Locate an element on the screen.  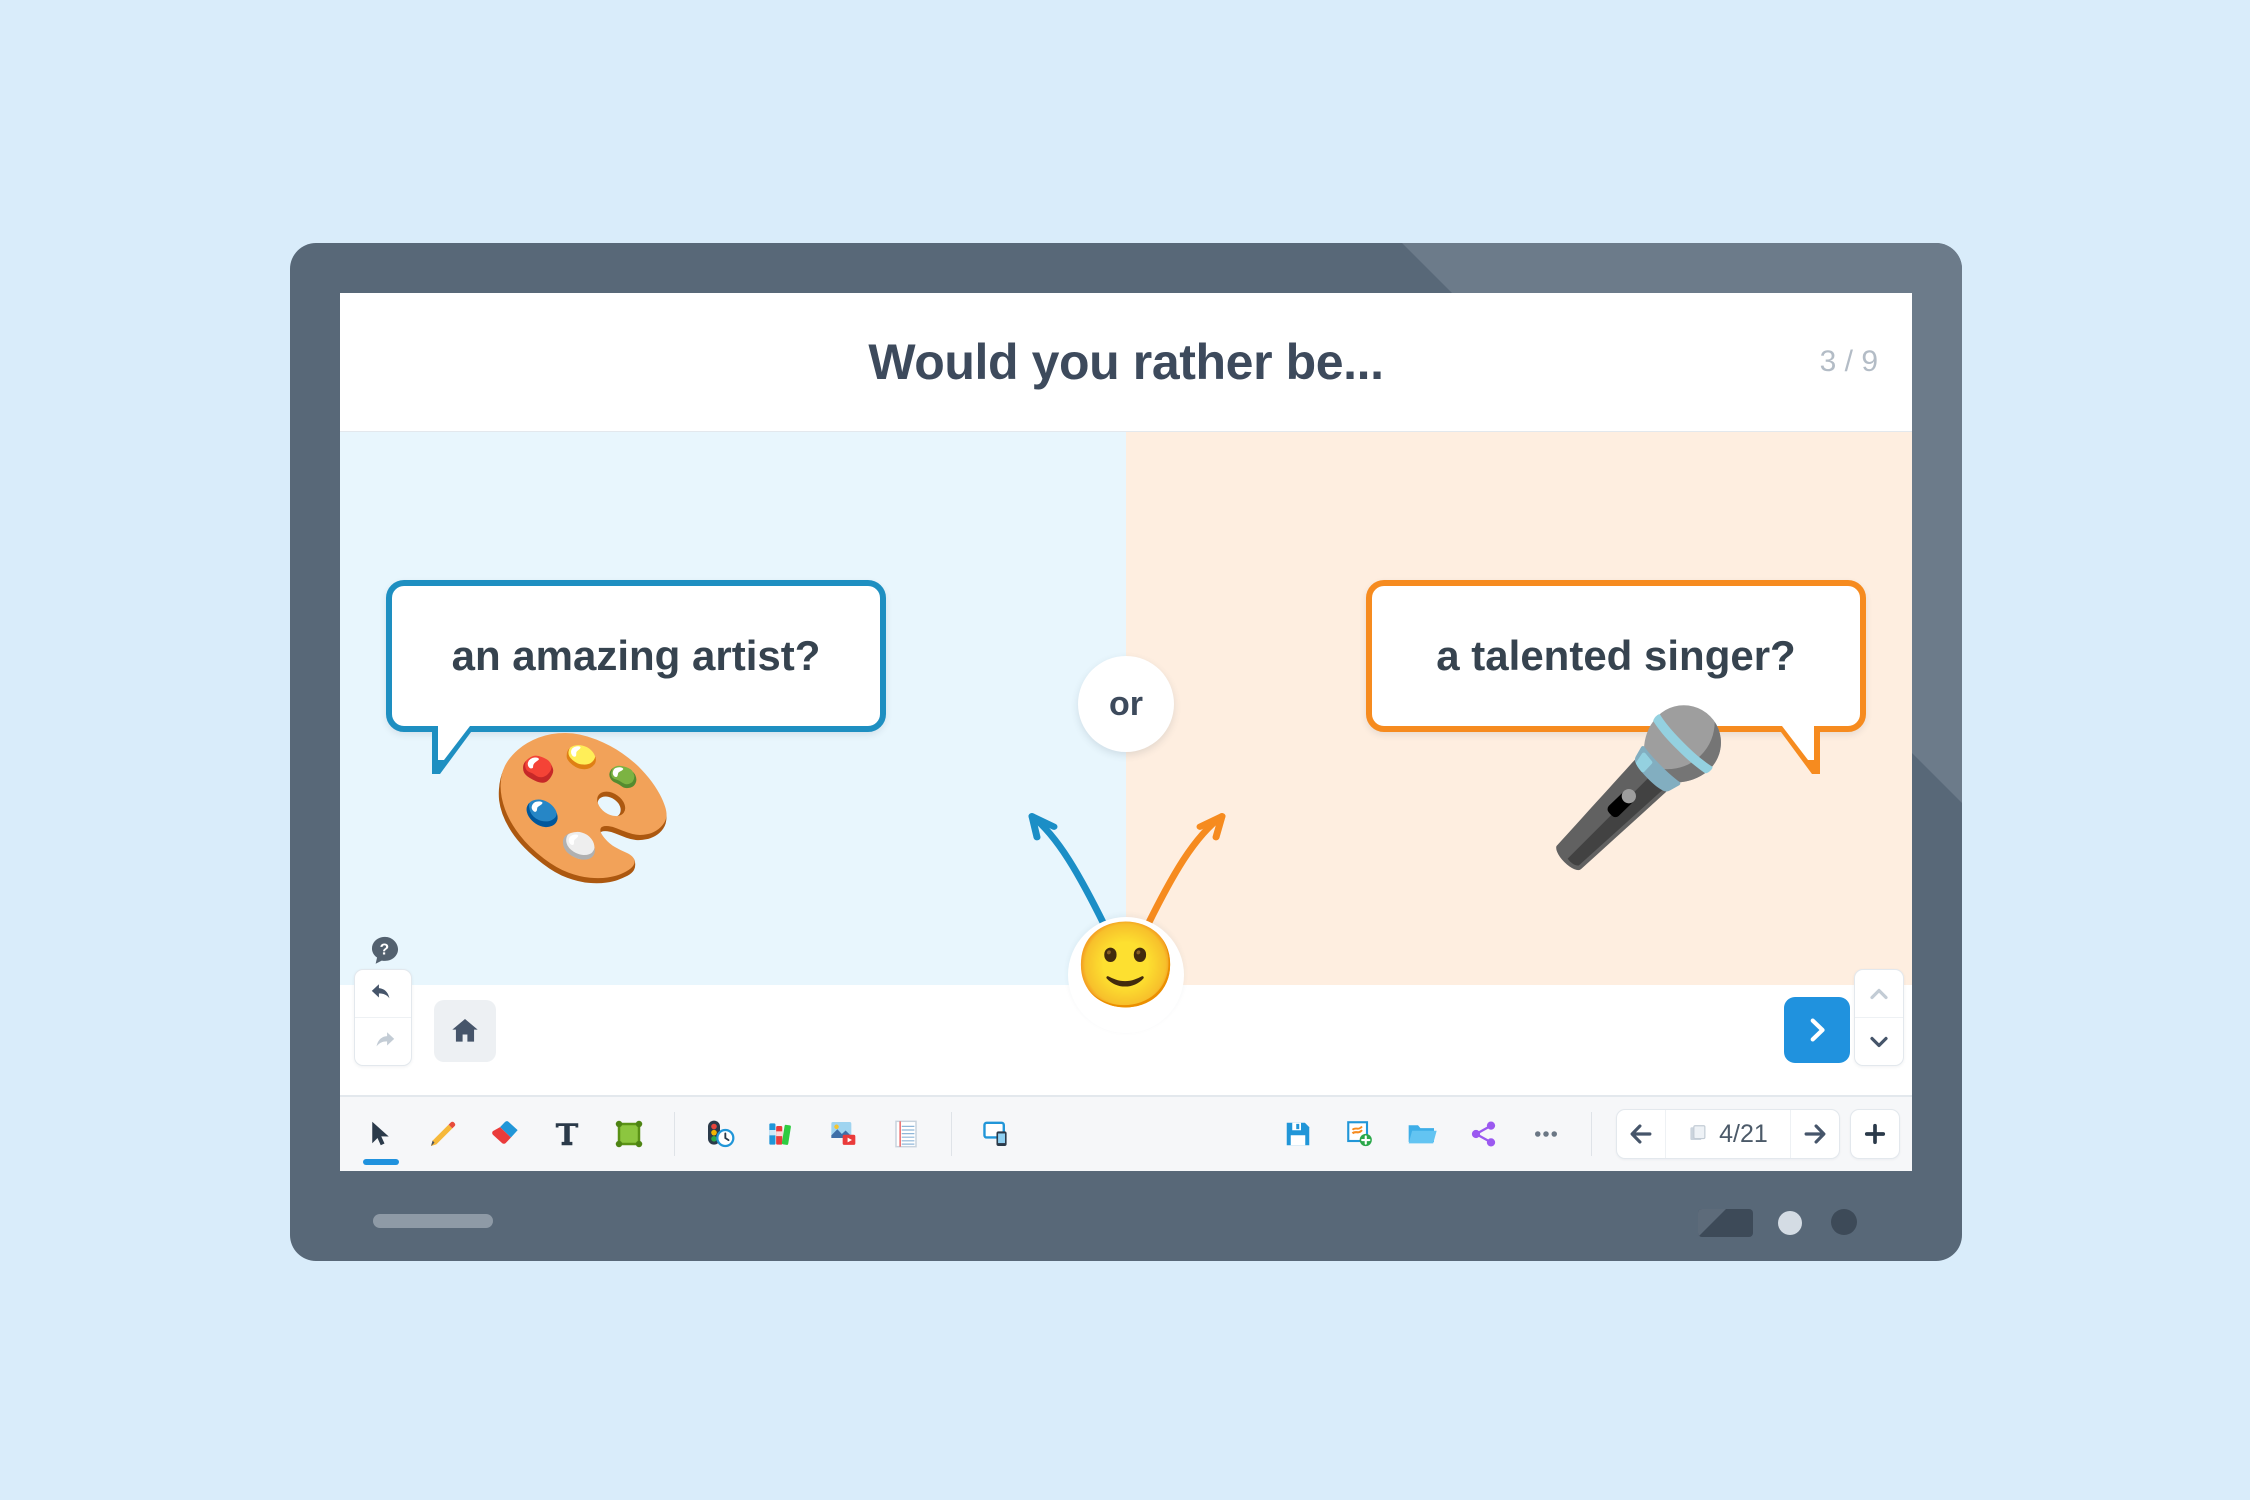
help-question-bubble-icon: ? is located at coordinates (385, 953).